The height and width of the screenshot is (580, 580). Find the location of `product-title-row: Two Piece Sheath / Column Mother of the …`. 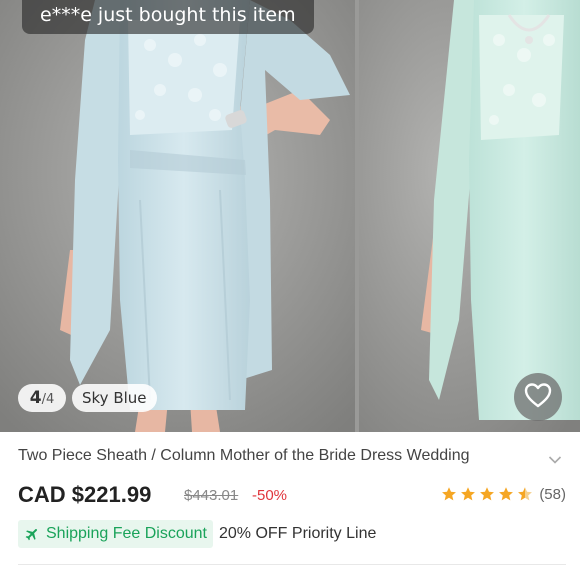

product-title-row: Two Piece Sheath / Column Mother of the … is located at coordinates (292, 457).